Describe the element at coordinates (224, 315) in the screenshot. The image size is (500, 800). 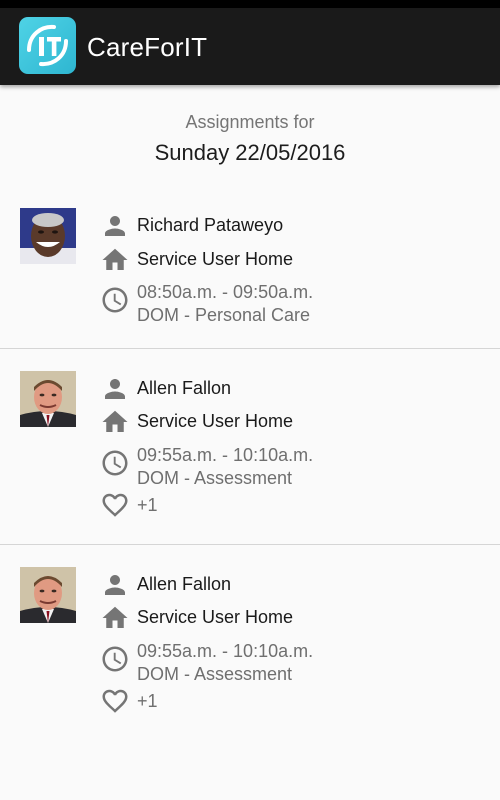
I see `service-type: DOM - Personal Care` at that location.